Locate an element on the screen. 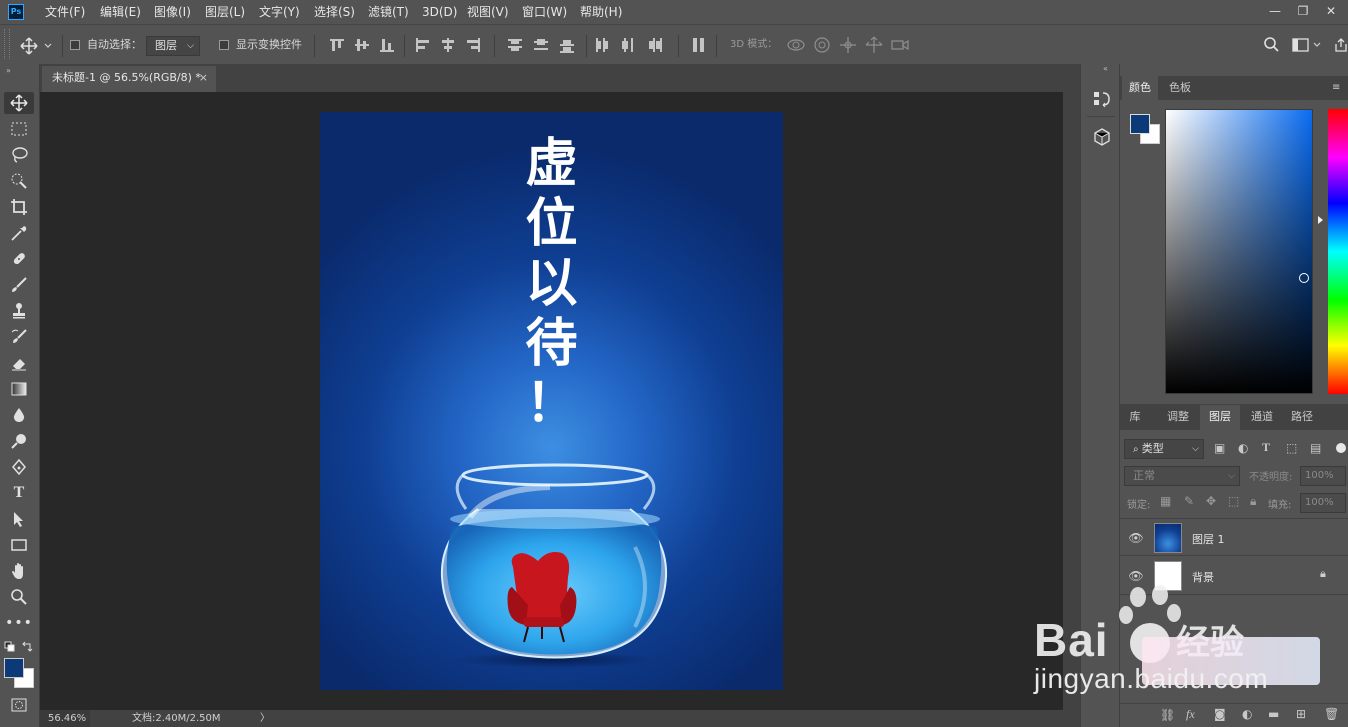 The width and height of the screenshot is (1348, 727). add-mask-icon: ◙ is located at coordinates (1220, 714).